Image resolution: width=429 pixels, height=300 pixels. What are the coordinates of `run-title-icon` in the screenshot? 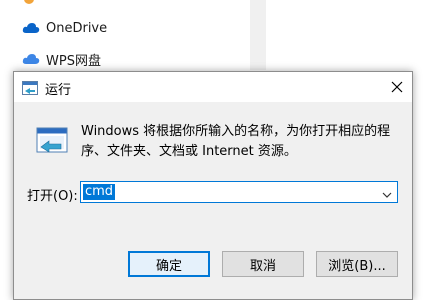 It's located at (30, 87).